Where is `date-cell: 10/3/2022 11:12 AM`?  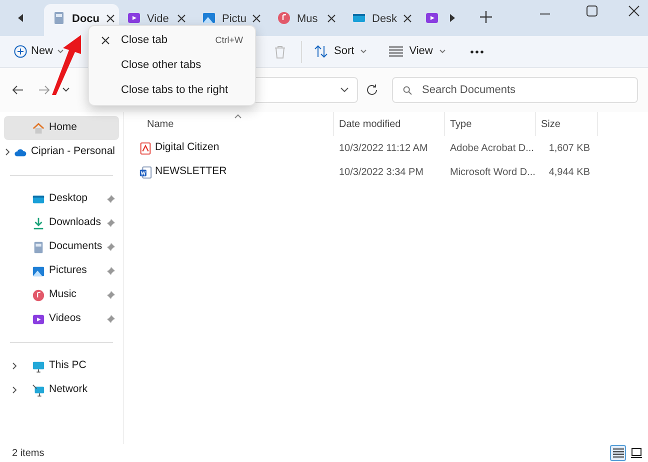
date-cell: 10/3/2022 11:12 AM is located at coordinates (383, 148).